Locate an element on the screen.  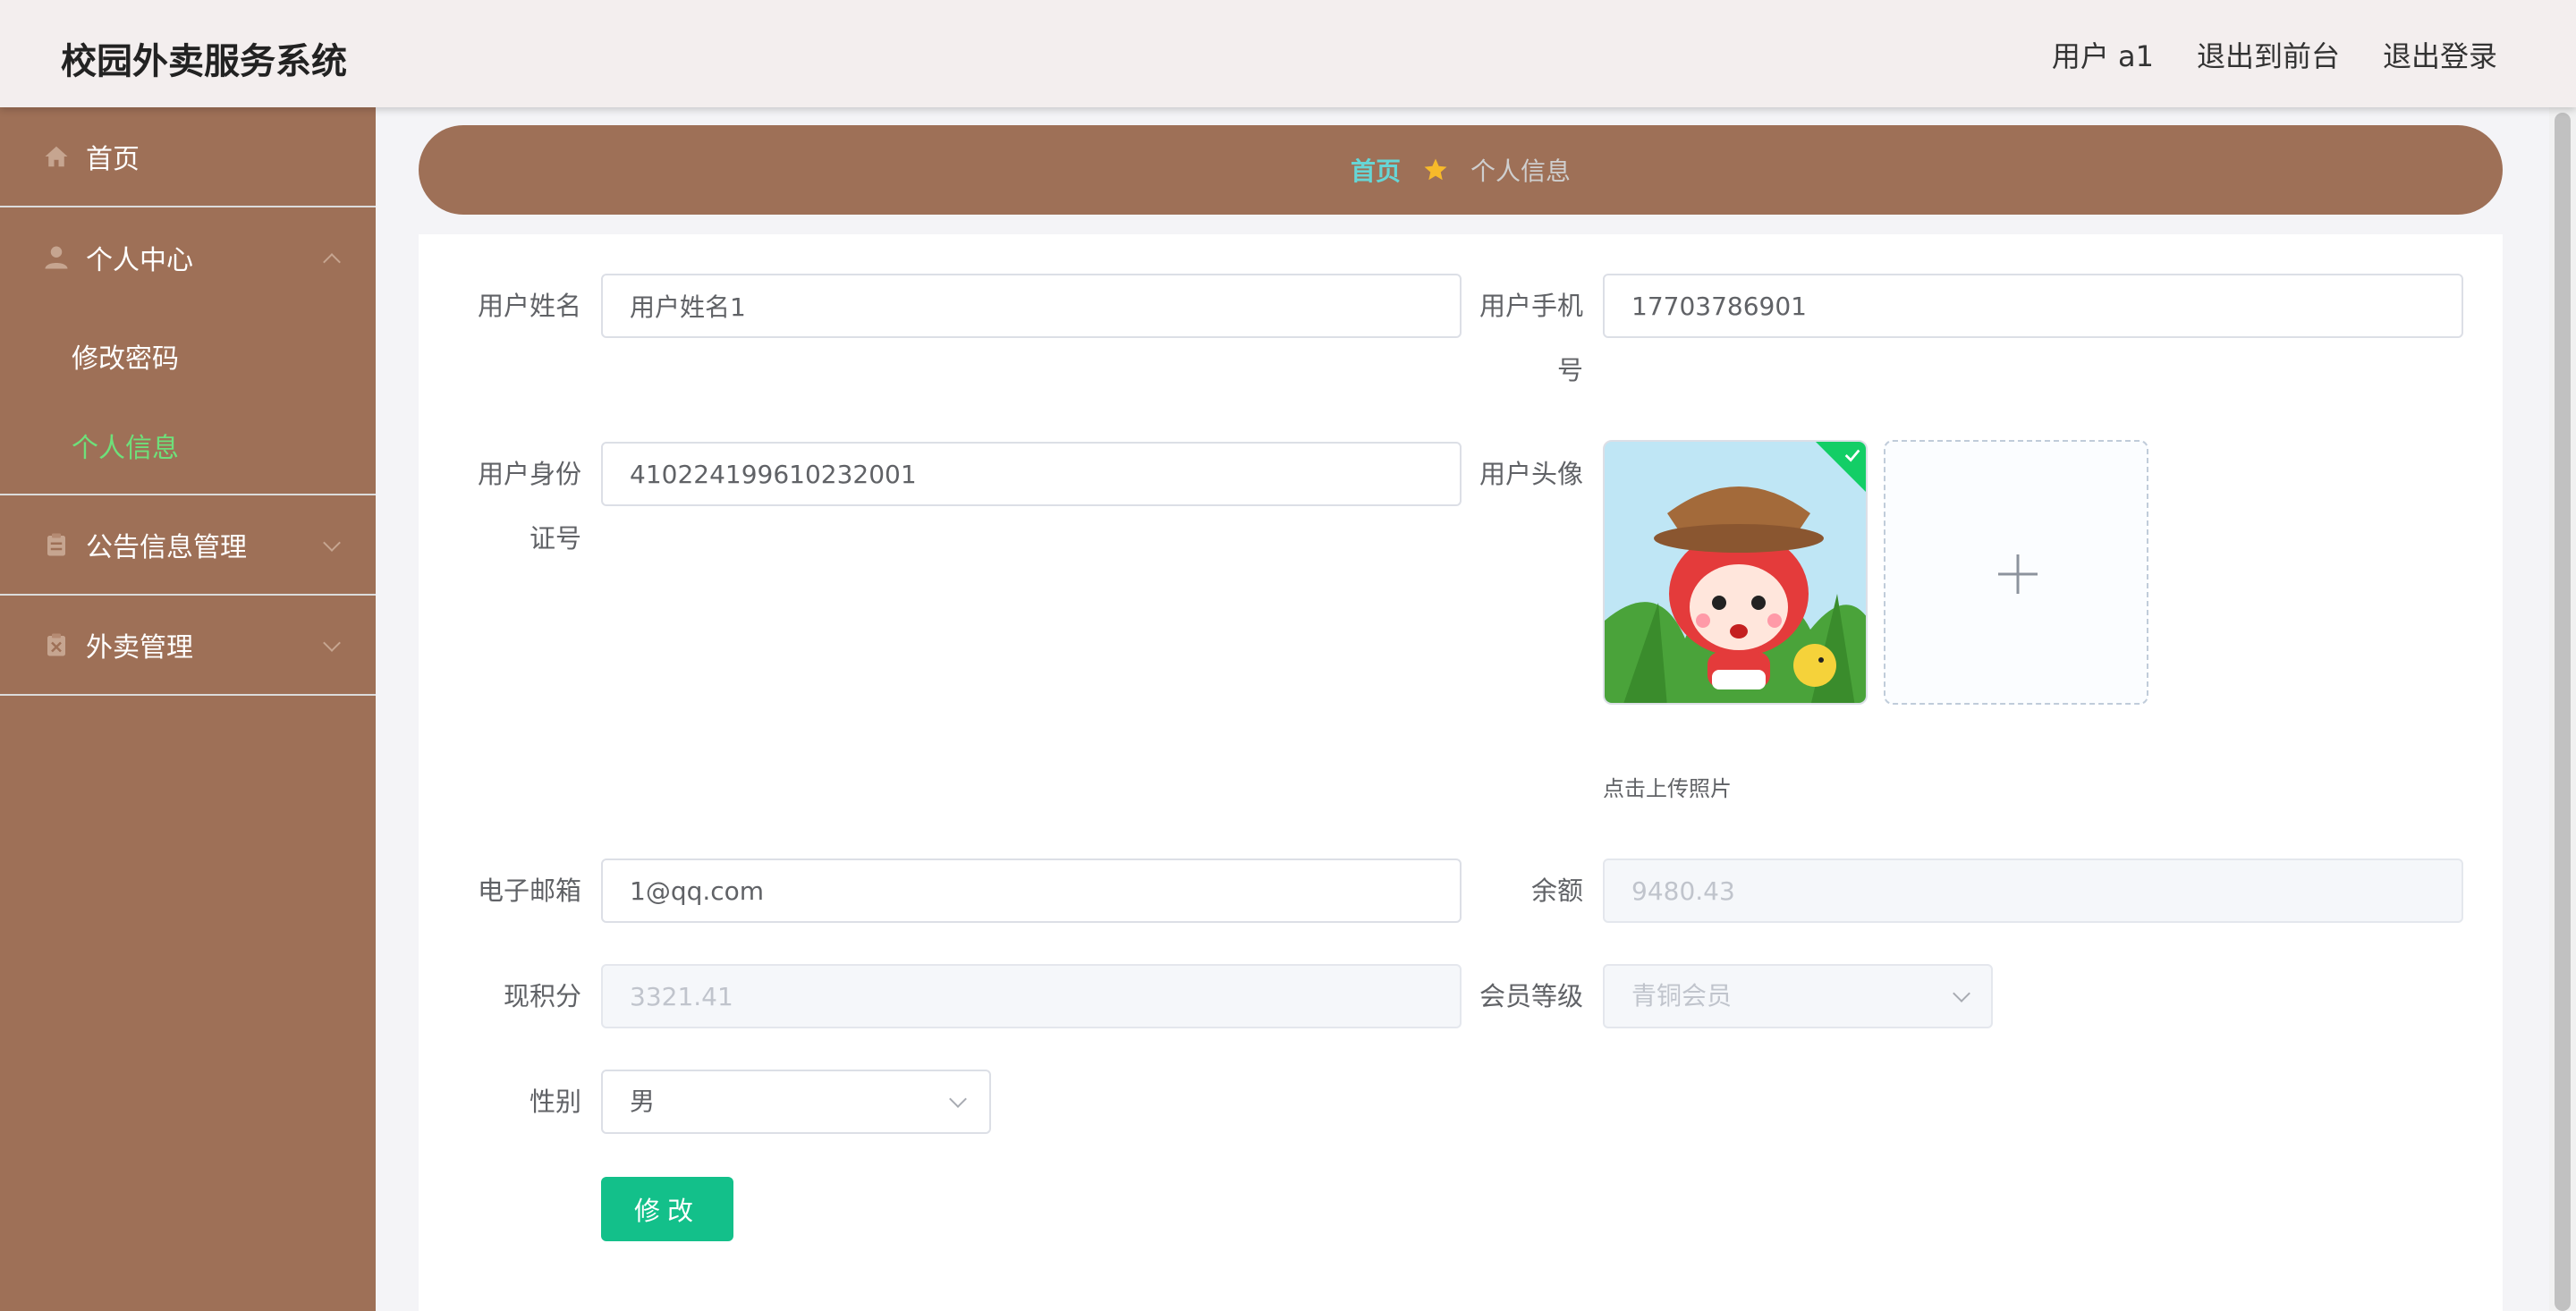
plus-icon is located at coordinates (2018, 574).